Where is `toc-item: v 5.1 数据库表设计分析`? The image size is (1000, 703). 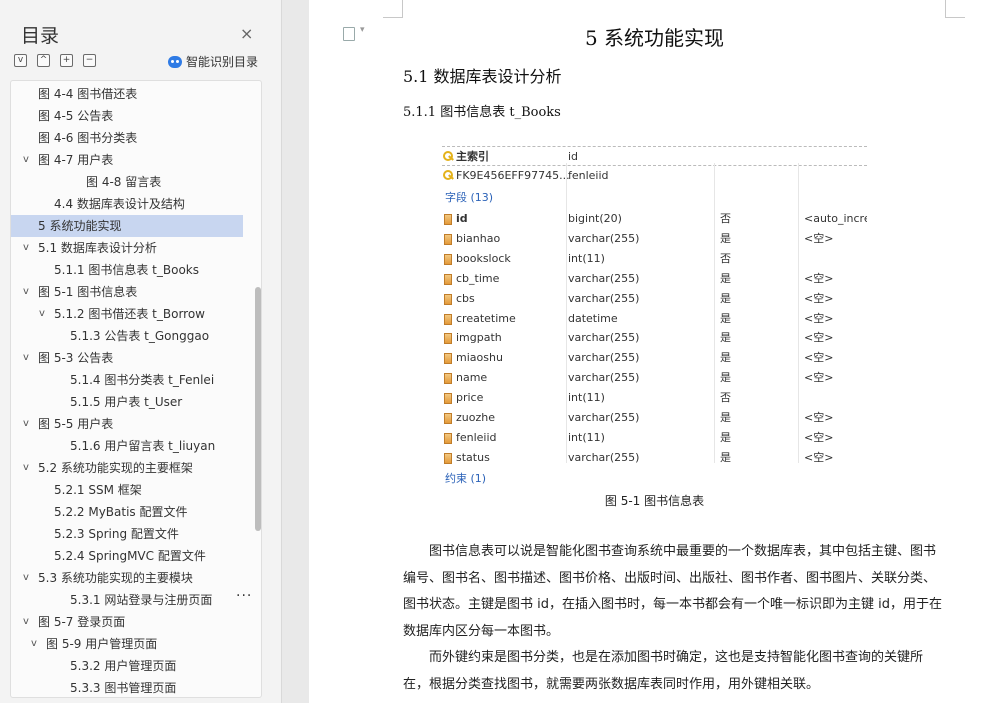 toc-item: v 5.1 数据库表设计分析 is located at coordinates (127, 248).